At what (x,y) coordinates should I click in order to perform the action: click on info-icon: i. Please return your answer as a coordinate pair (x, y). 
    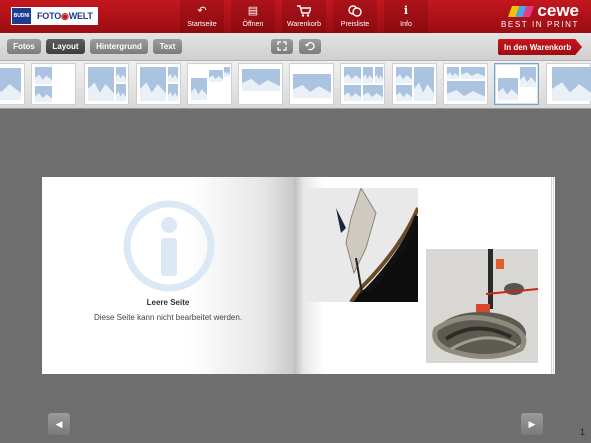
    Looking at the image, I should click on (406, 10).